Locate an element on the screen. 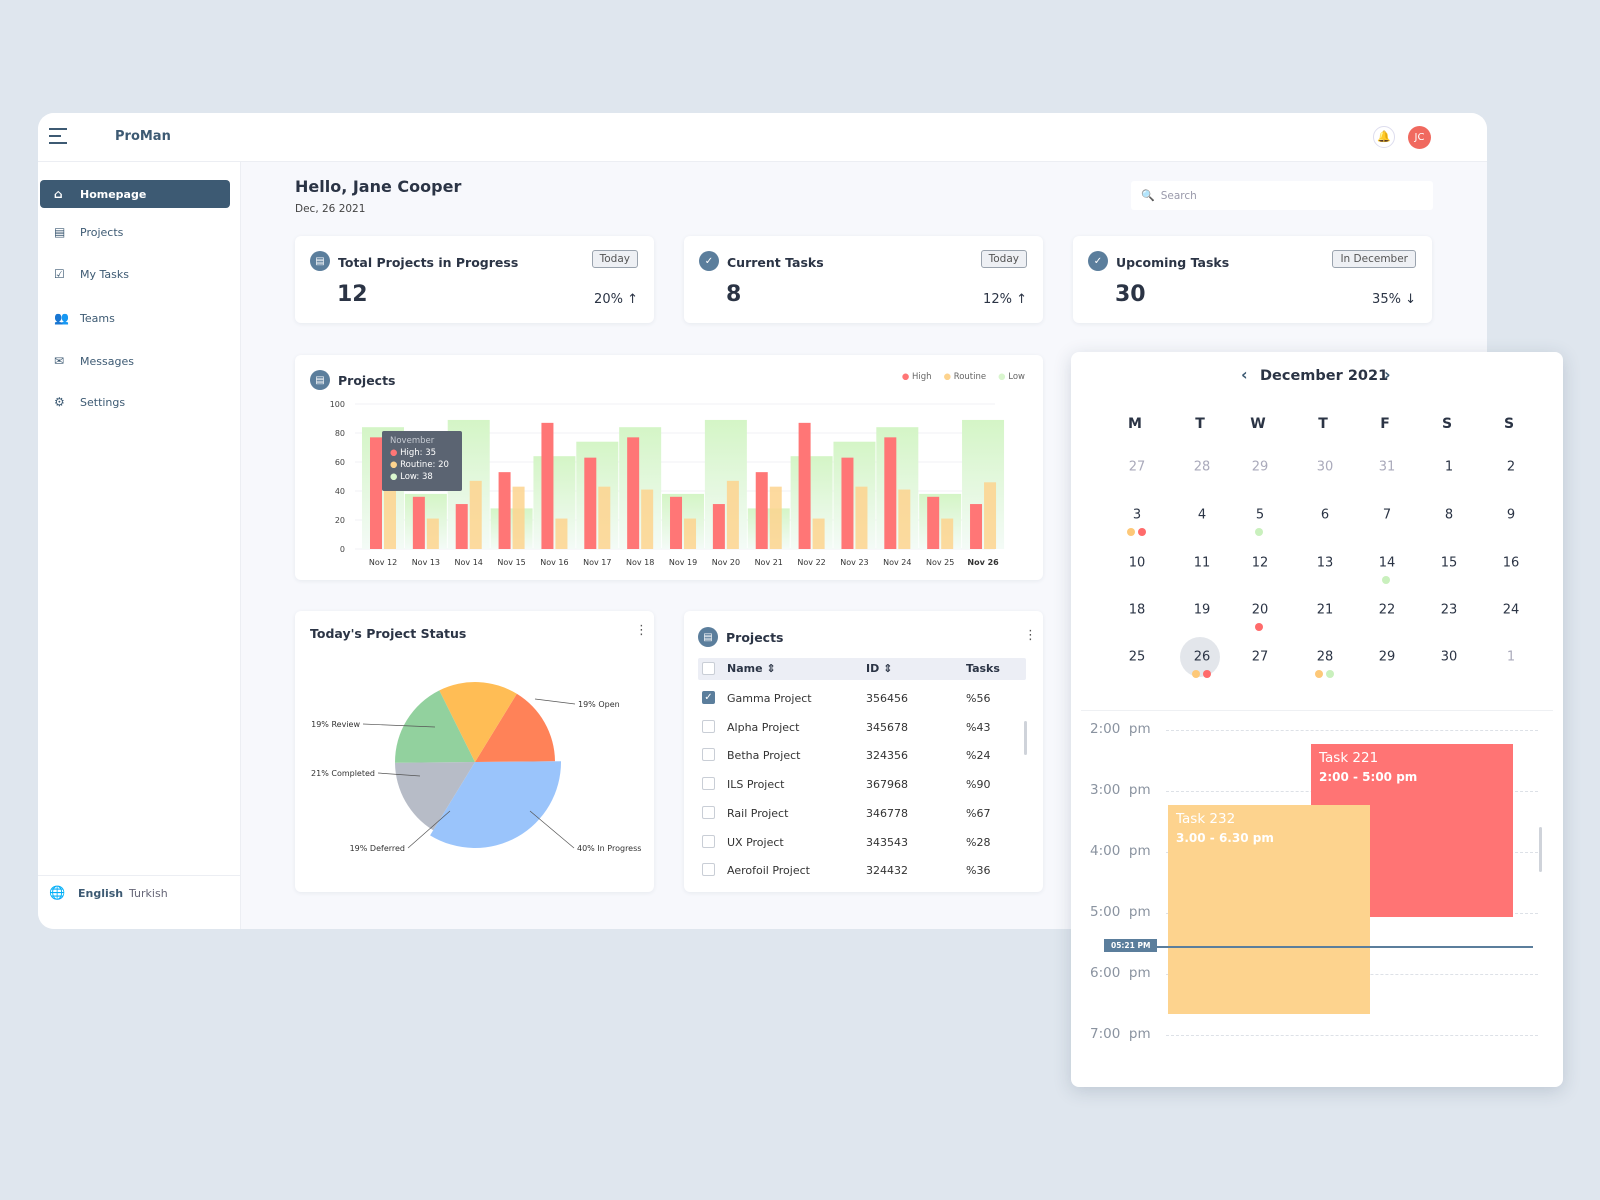 Image resolution: width=1600 pixels, height=1200 pixels. select-all-checkbox is located at coordinates (708, 668).